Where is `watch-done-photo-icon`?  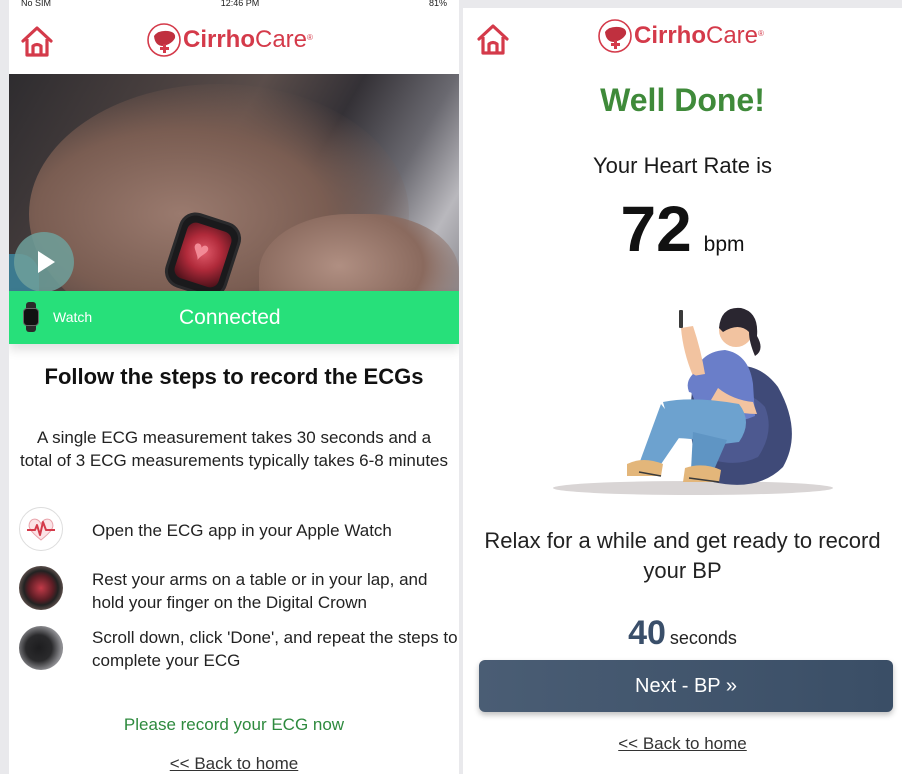
watch-done-photo-icon is located at coordinates (41, 648).